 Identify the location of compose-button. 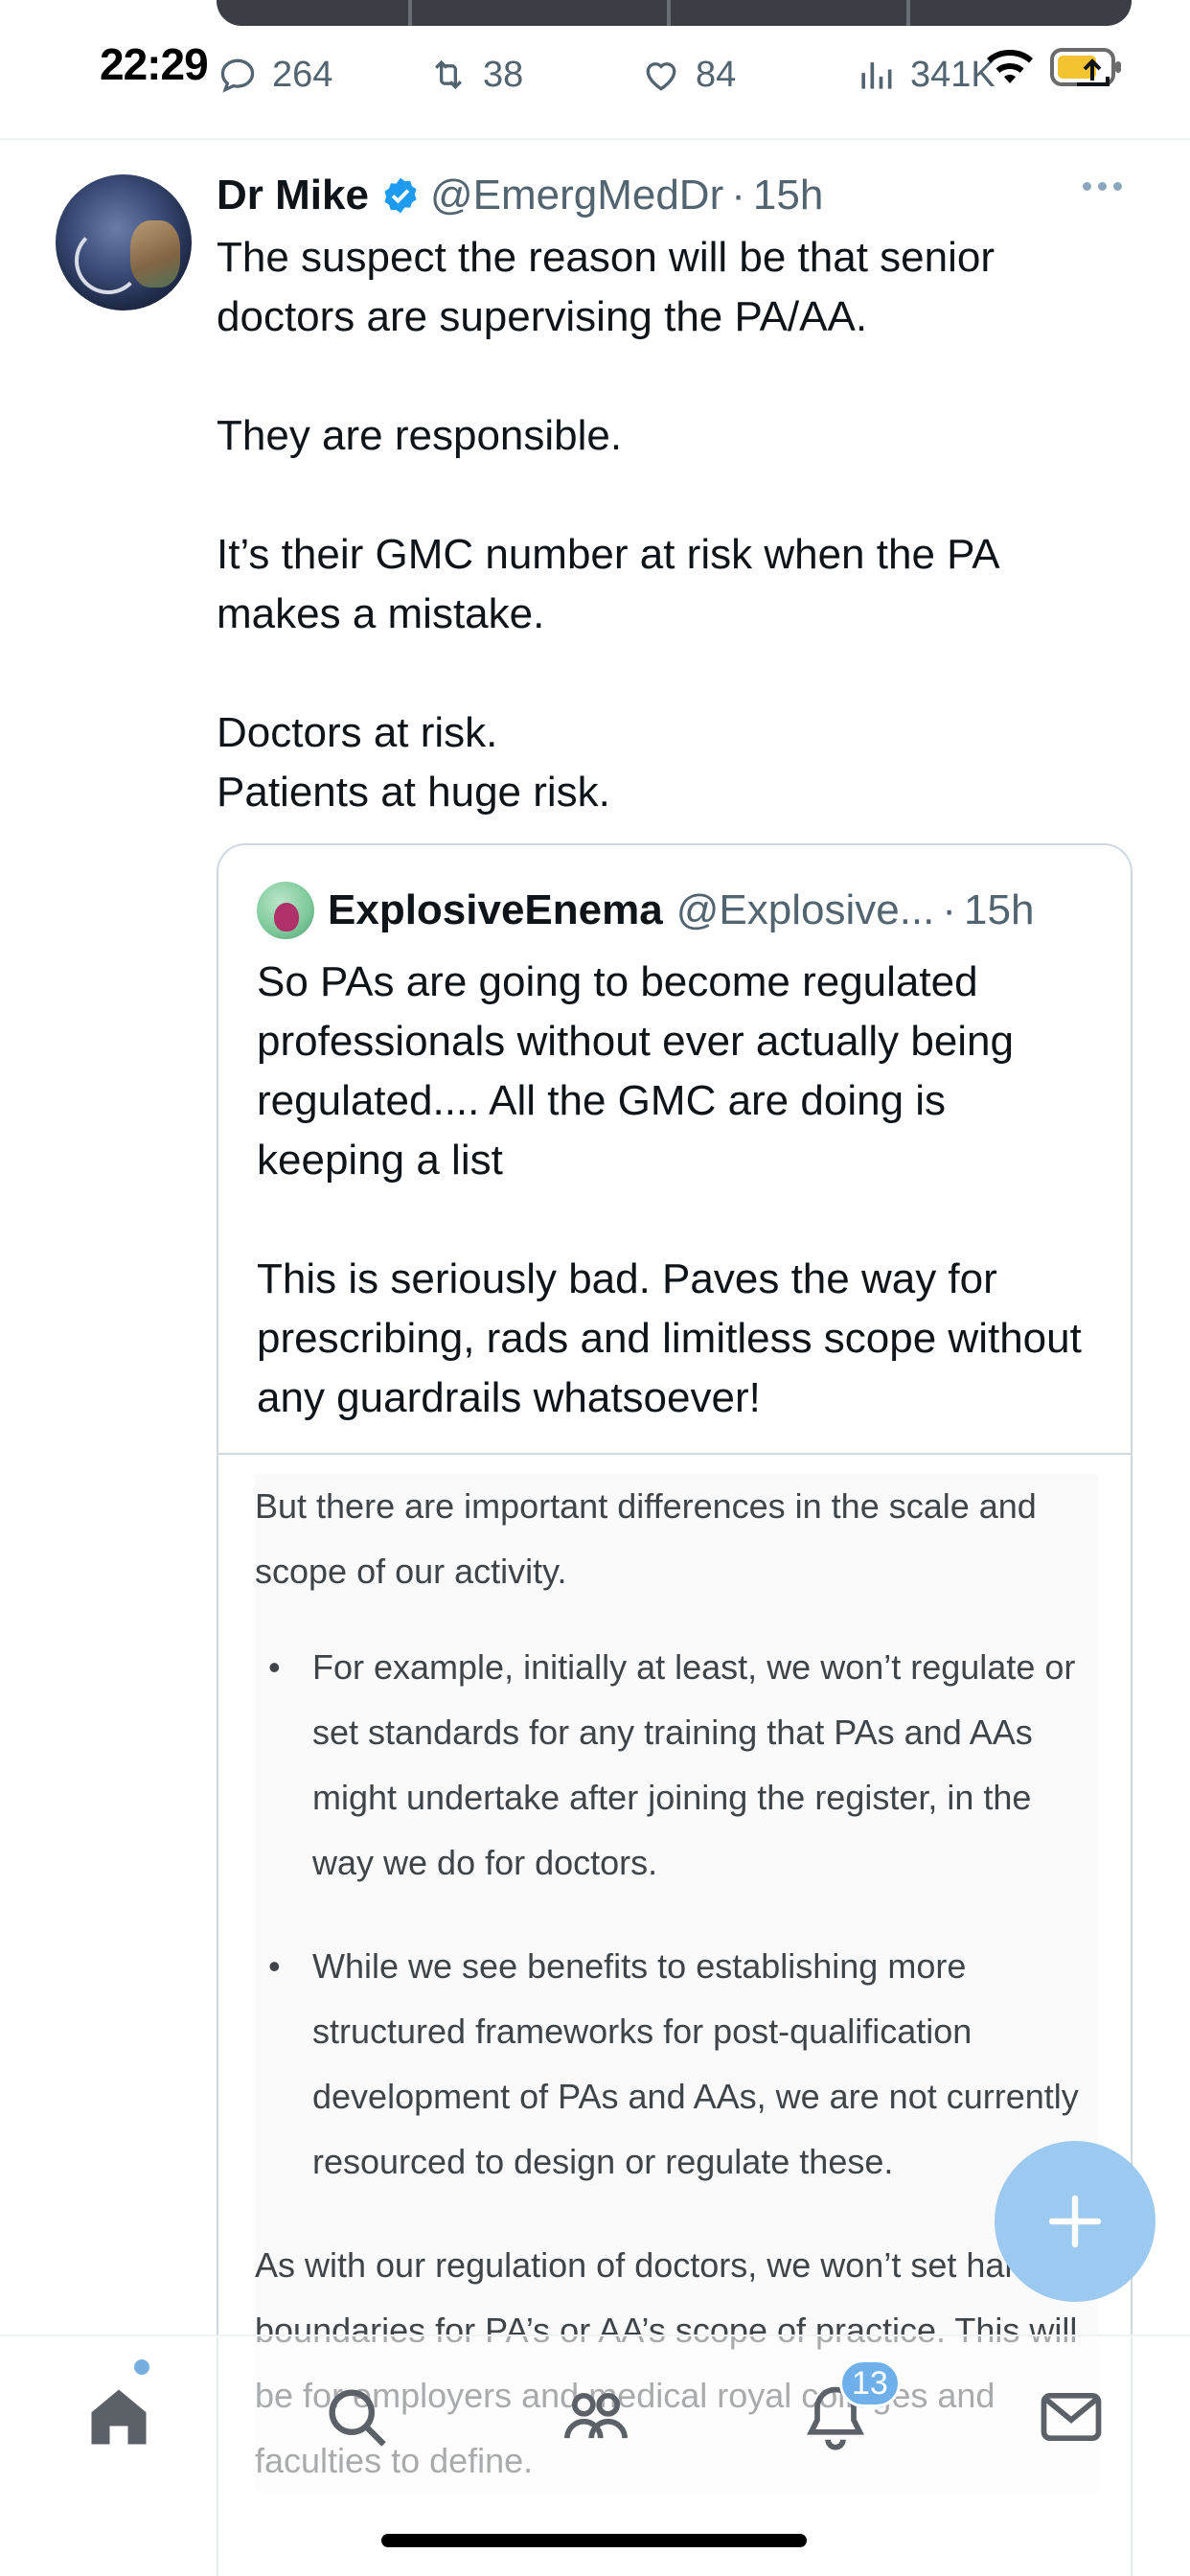
(1075, 2221).